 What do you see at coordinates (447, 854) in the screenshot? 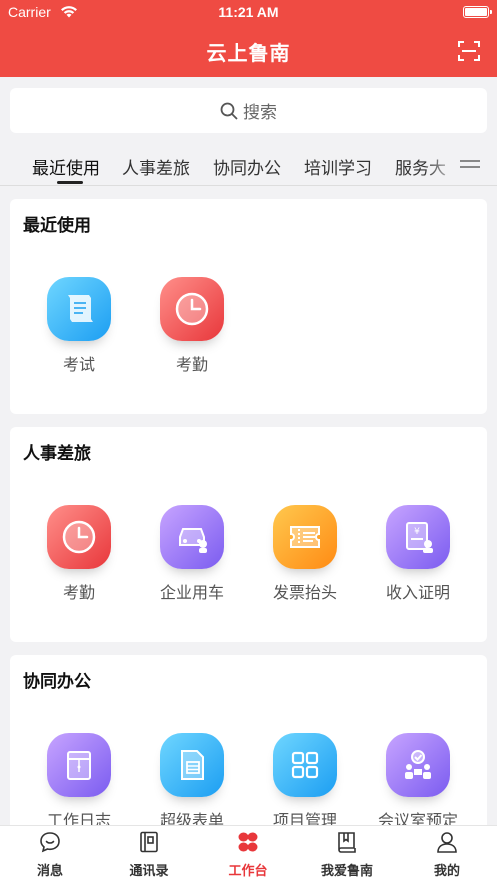
I see `tabbar-item-profile: 我的` at bounding box center [447, 854].